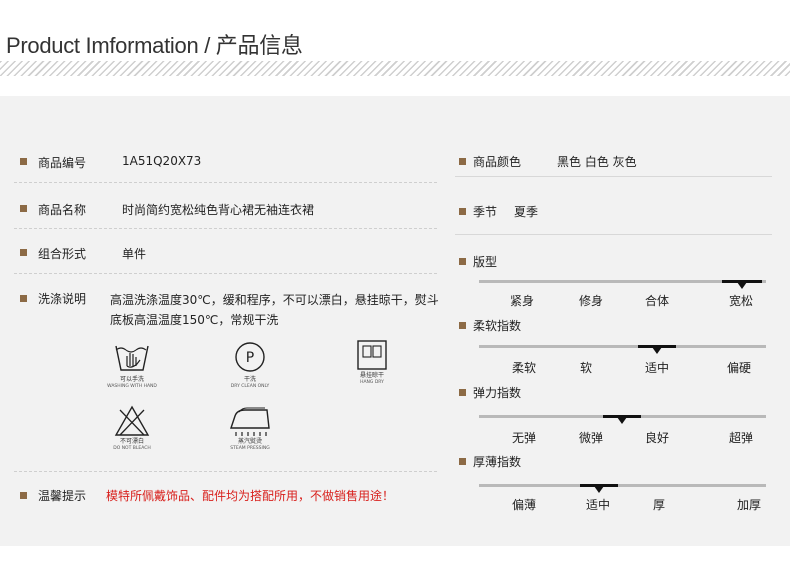  Describe the element at coordinates (485, 262) in the screenshot. I see `fit-scale-label: 版型` at that location.